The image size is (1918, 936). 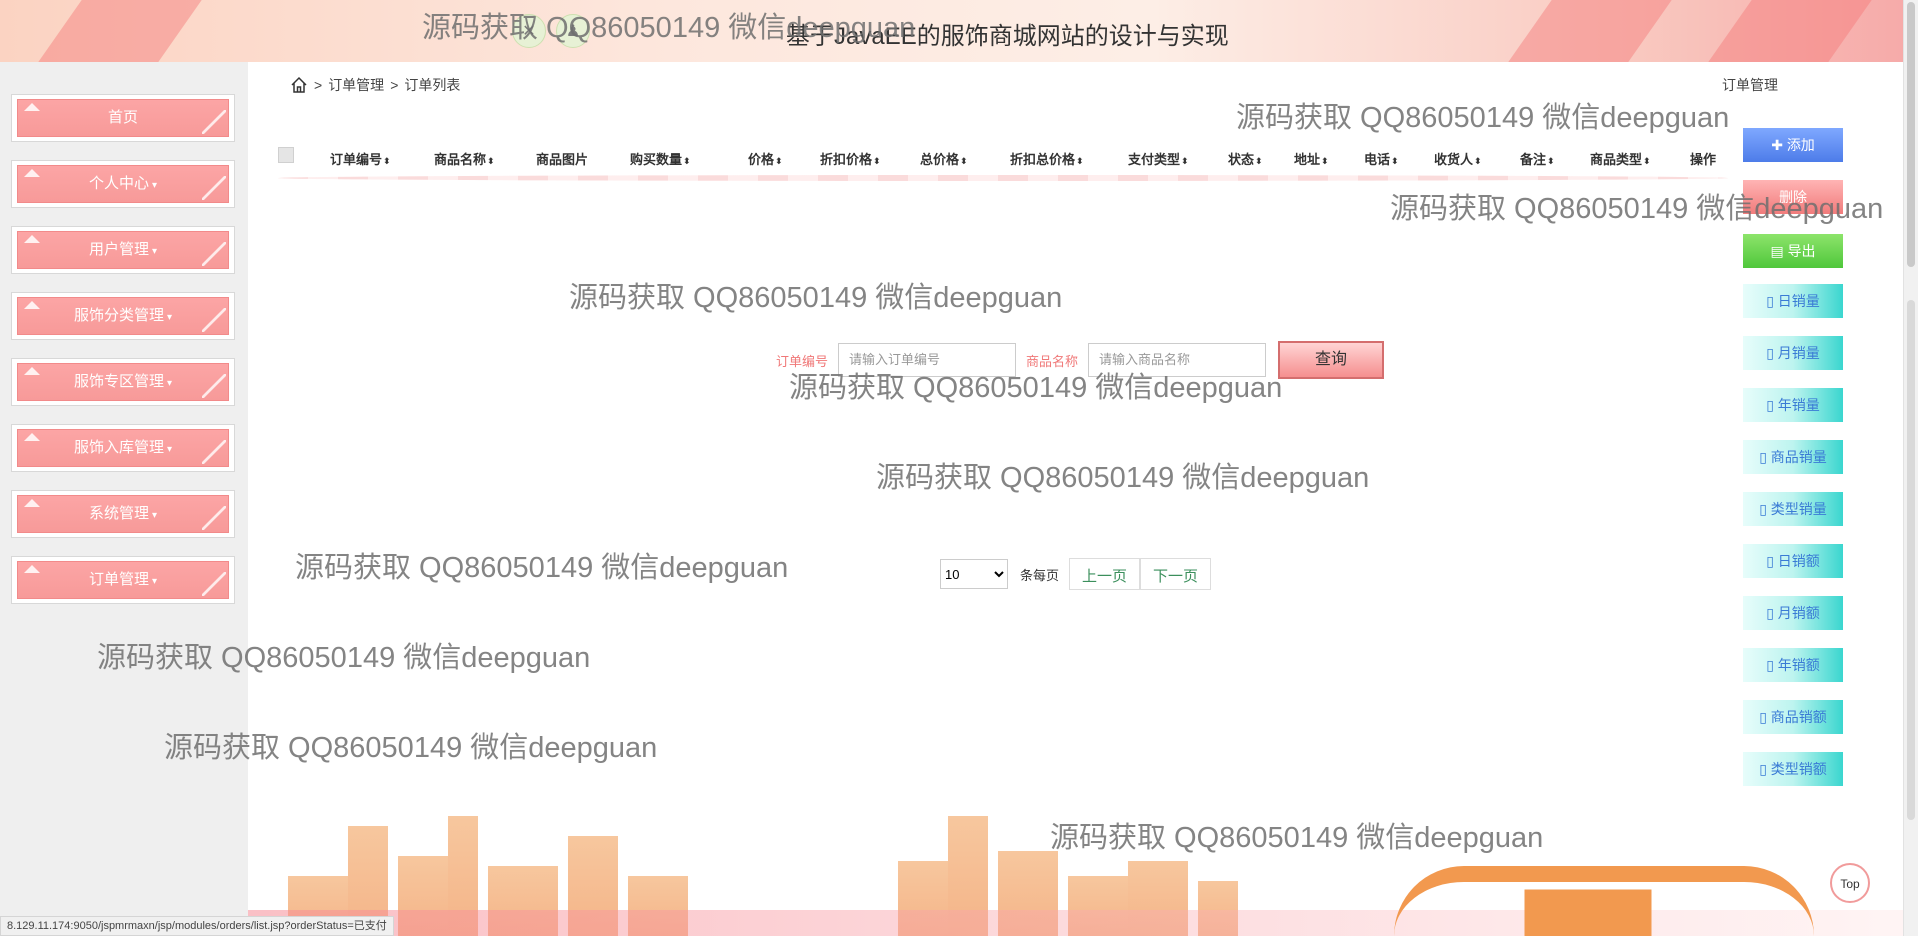 I want to click on column-header: 总价格⬍, so click(x=944, y=158).